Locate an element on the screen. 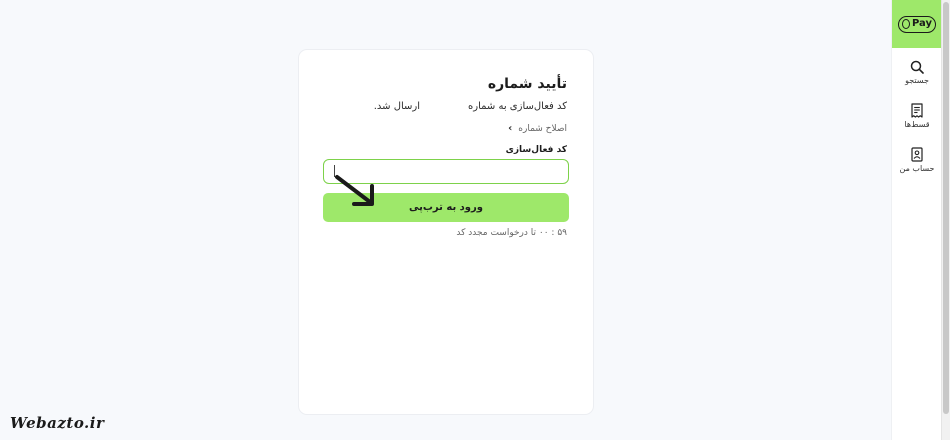 This screenshot has height=440, width=950. phone-number-gap is located at coordinates (444, 106).